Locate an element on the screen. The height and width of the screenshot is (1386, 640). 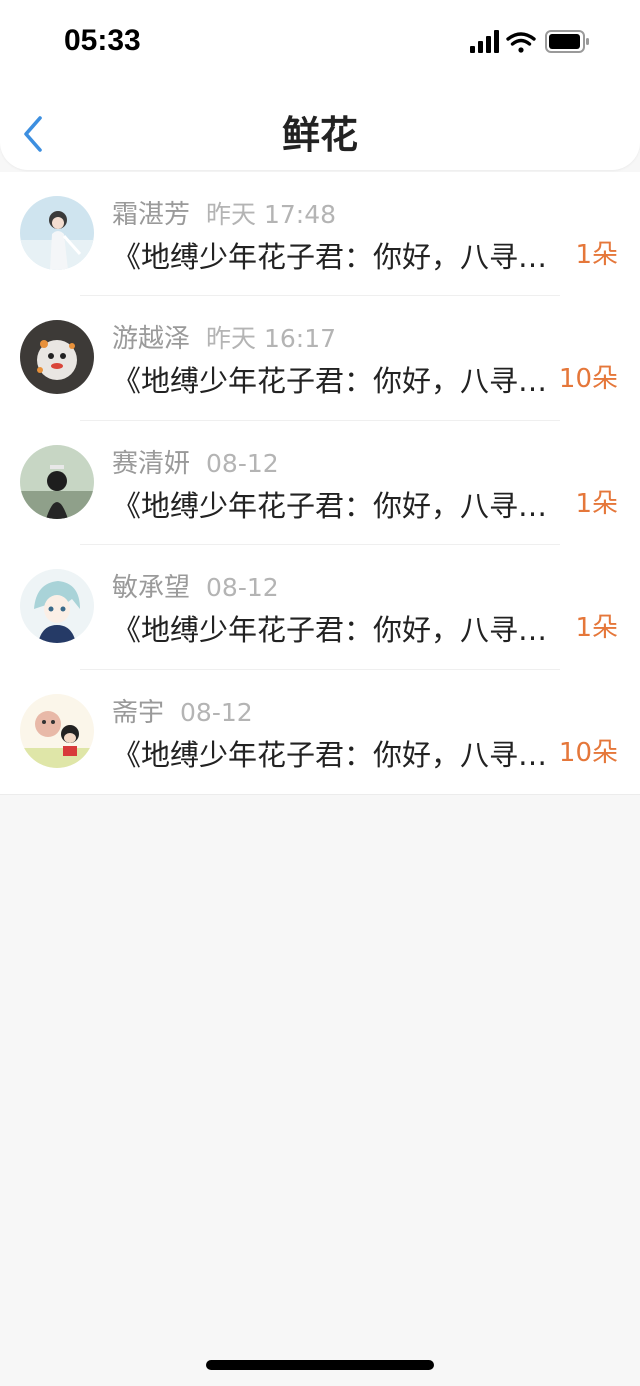
sender-name: 敏承望 is located at coordinates (151, 588).